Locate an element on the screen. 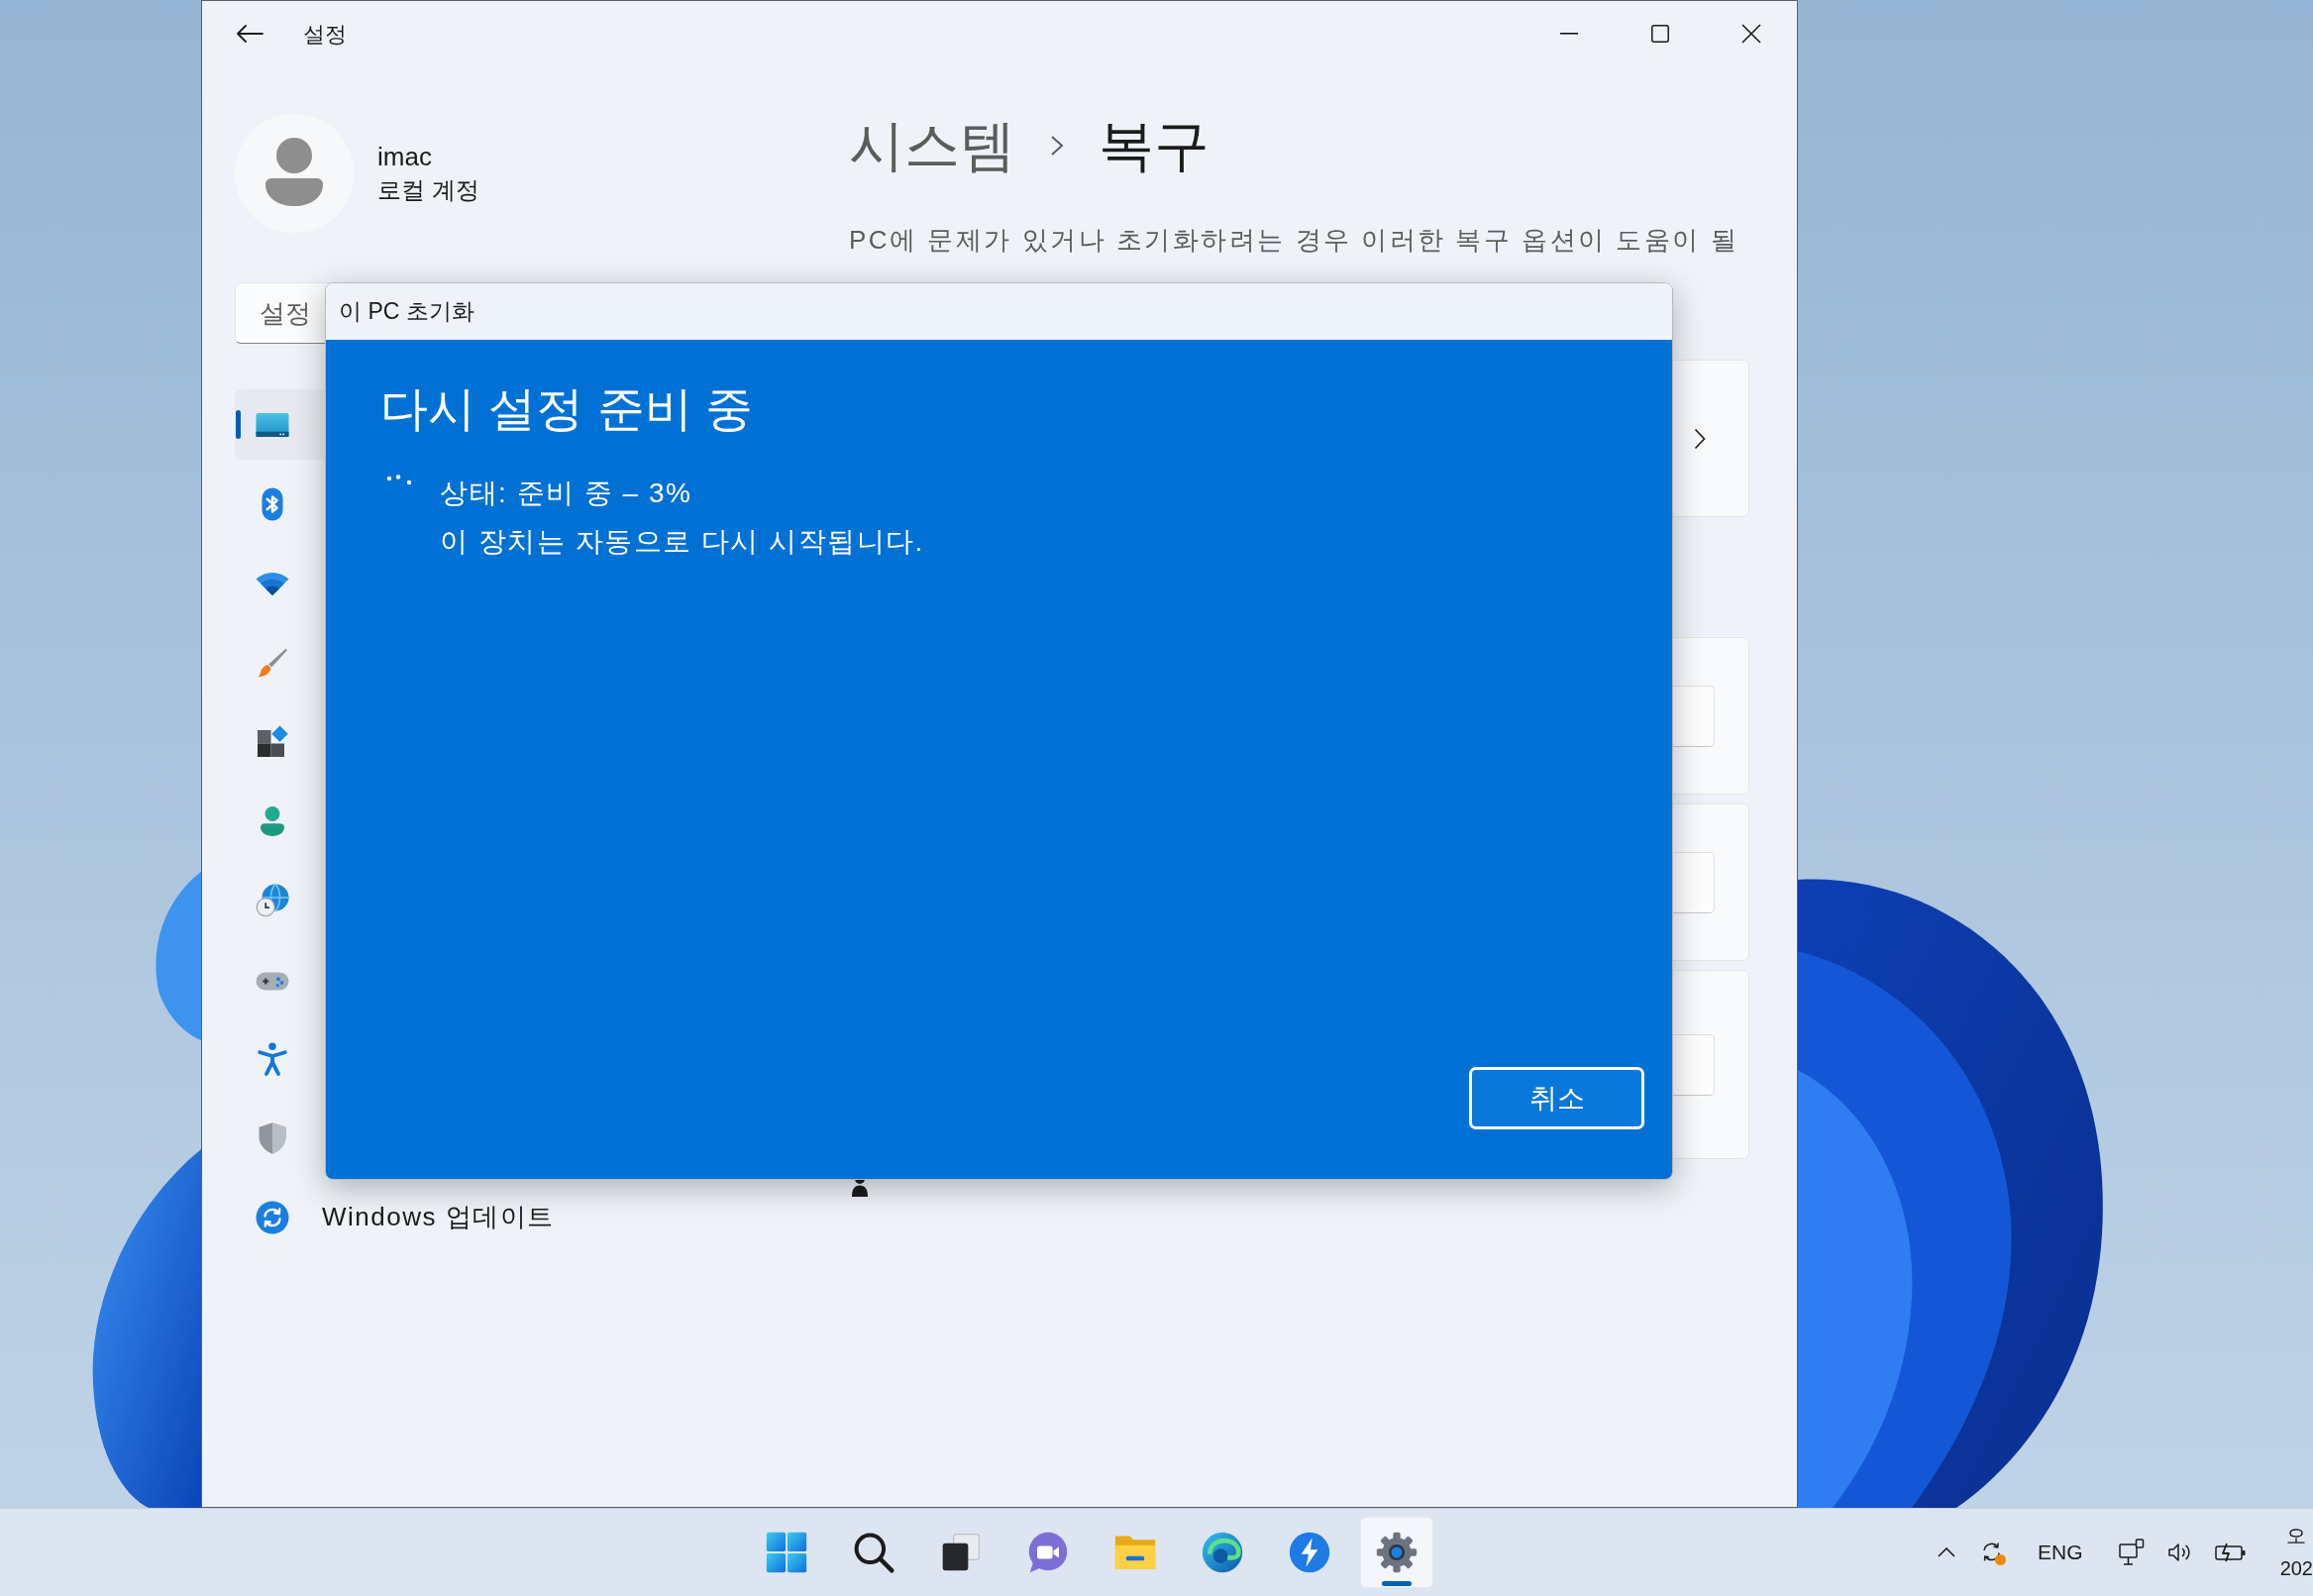  browser-icon is located at coordinates (1222, 1552).